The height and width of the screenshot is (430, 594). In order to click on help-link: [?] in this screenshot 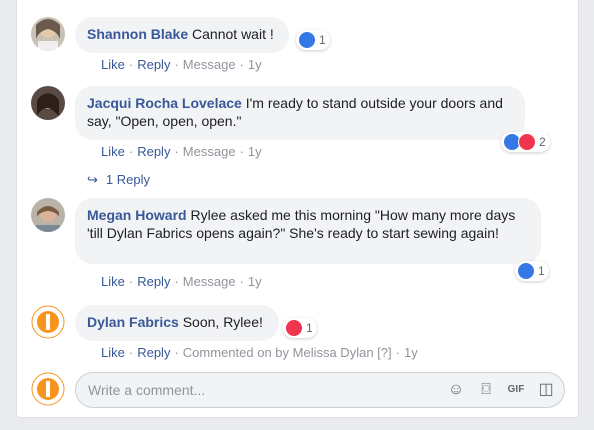, I will do `click(384, 352)`.